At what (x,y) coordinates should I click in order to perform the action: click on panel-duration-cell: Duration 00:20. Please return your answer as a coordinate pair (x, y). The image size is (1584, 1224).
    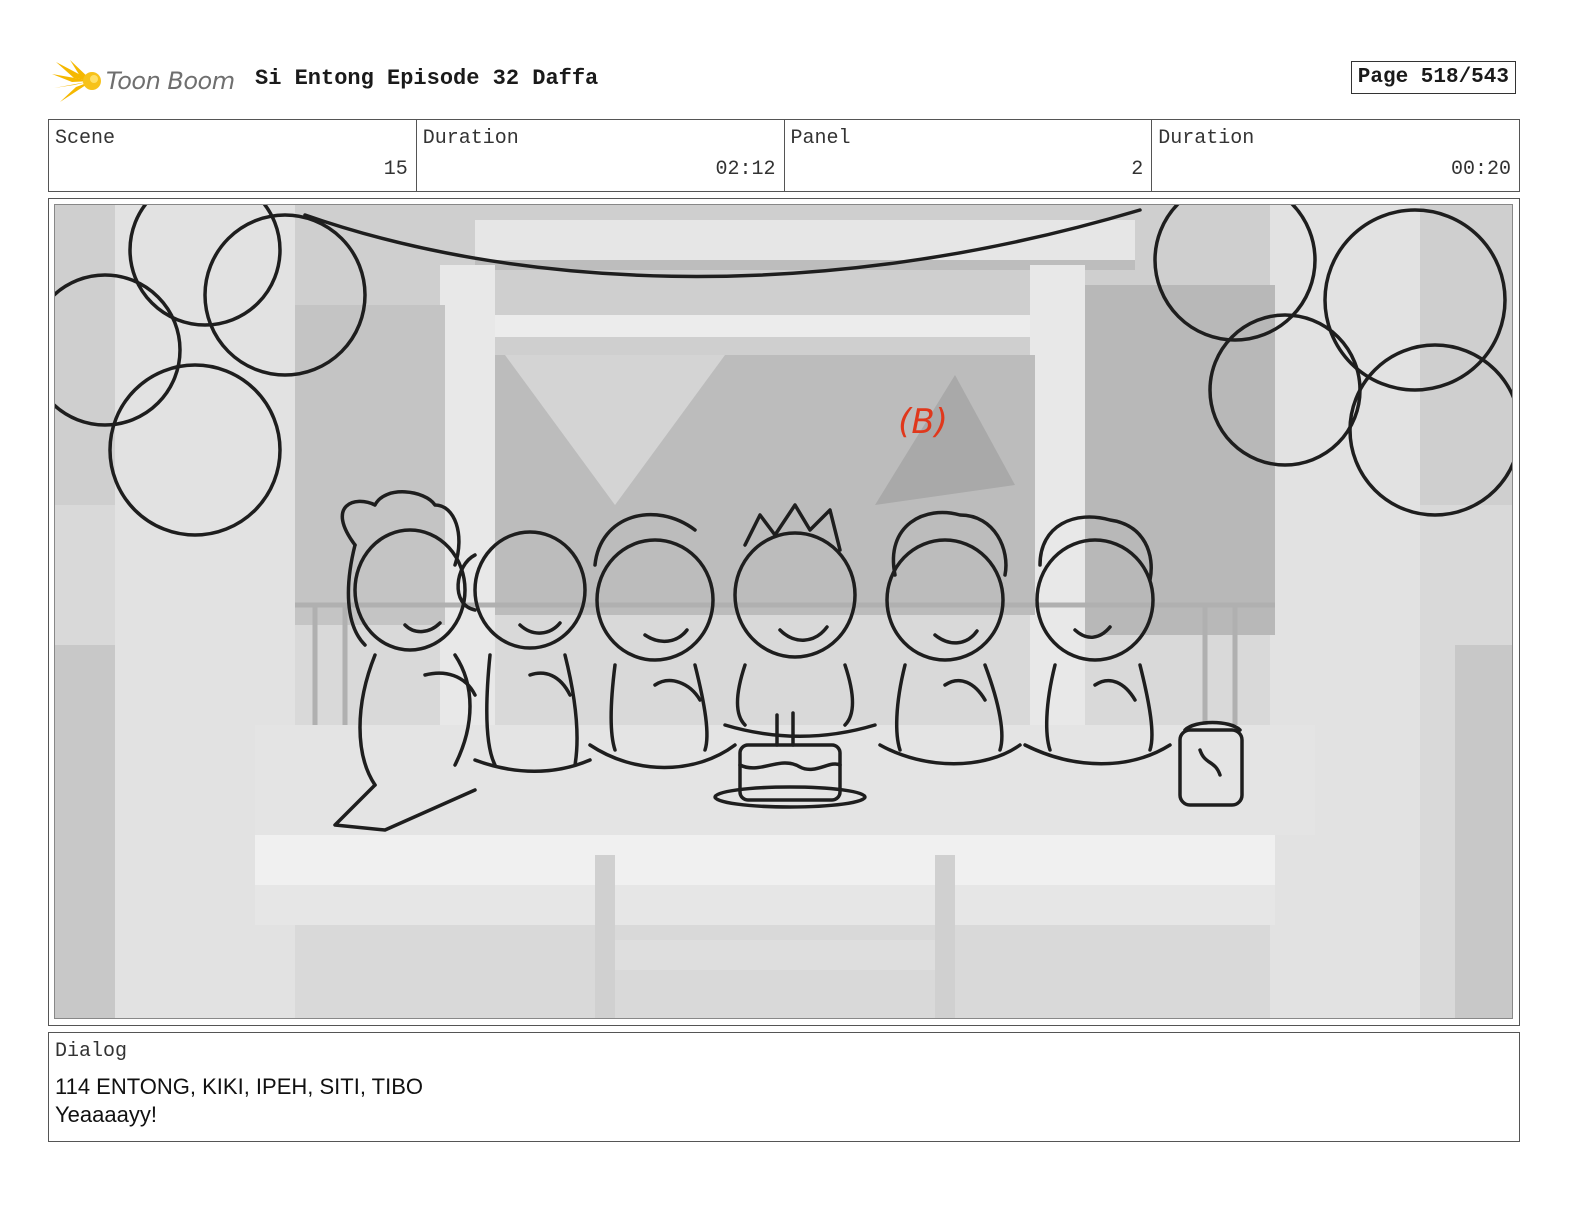
    Looking at the image, I should click on (1335, 155).